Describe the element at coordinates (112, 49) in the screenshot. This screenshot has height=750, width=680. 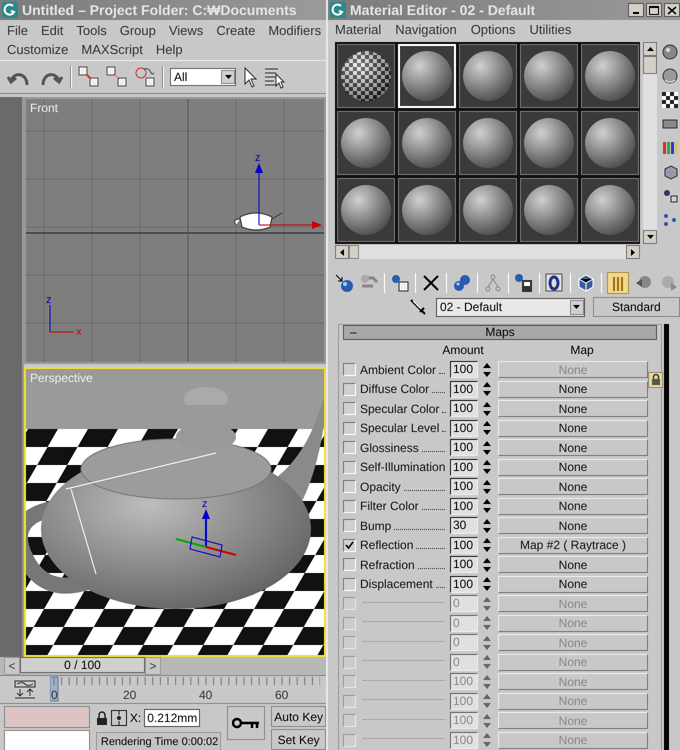
I see `menu-item: MAXScript` at that location.